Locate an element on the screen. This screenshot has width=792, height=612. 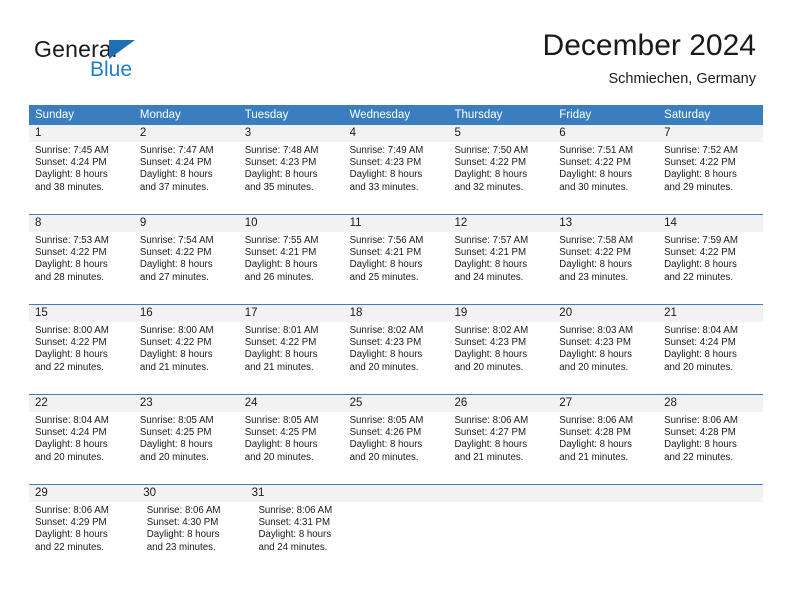
day-number: 13 is located at coordinates (605, 223).